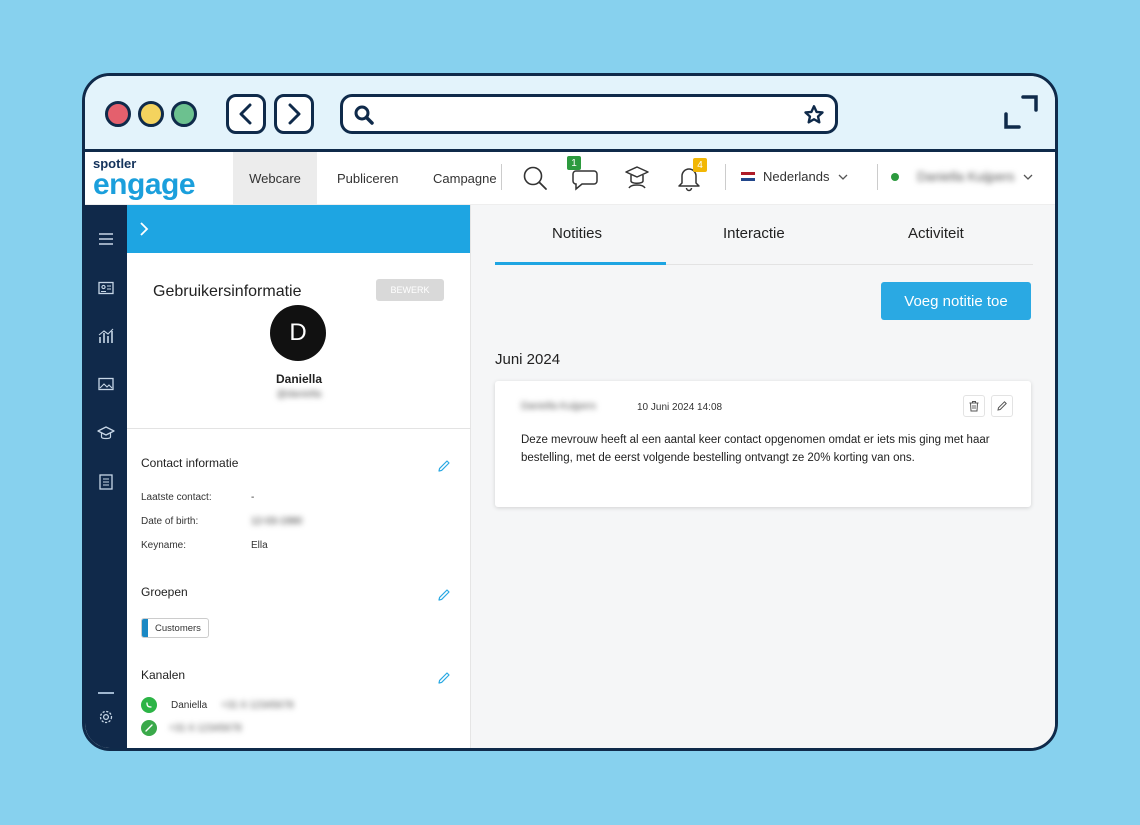 Image resolution: width=1140 pixels, height=825 pixels. What do you see at coordinates (163, 675) in the screenshot?
I see `channels-title: Kanalen` at bounding box center [163, 675].